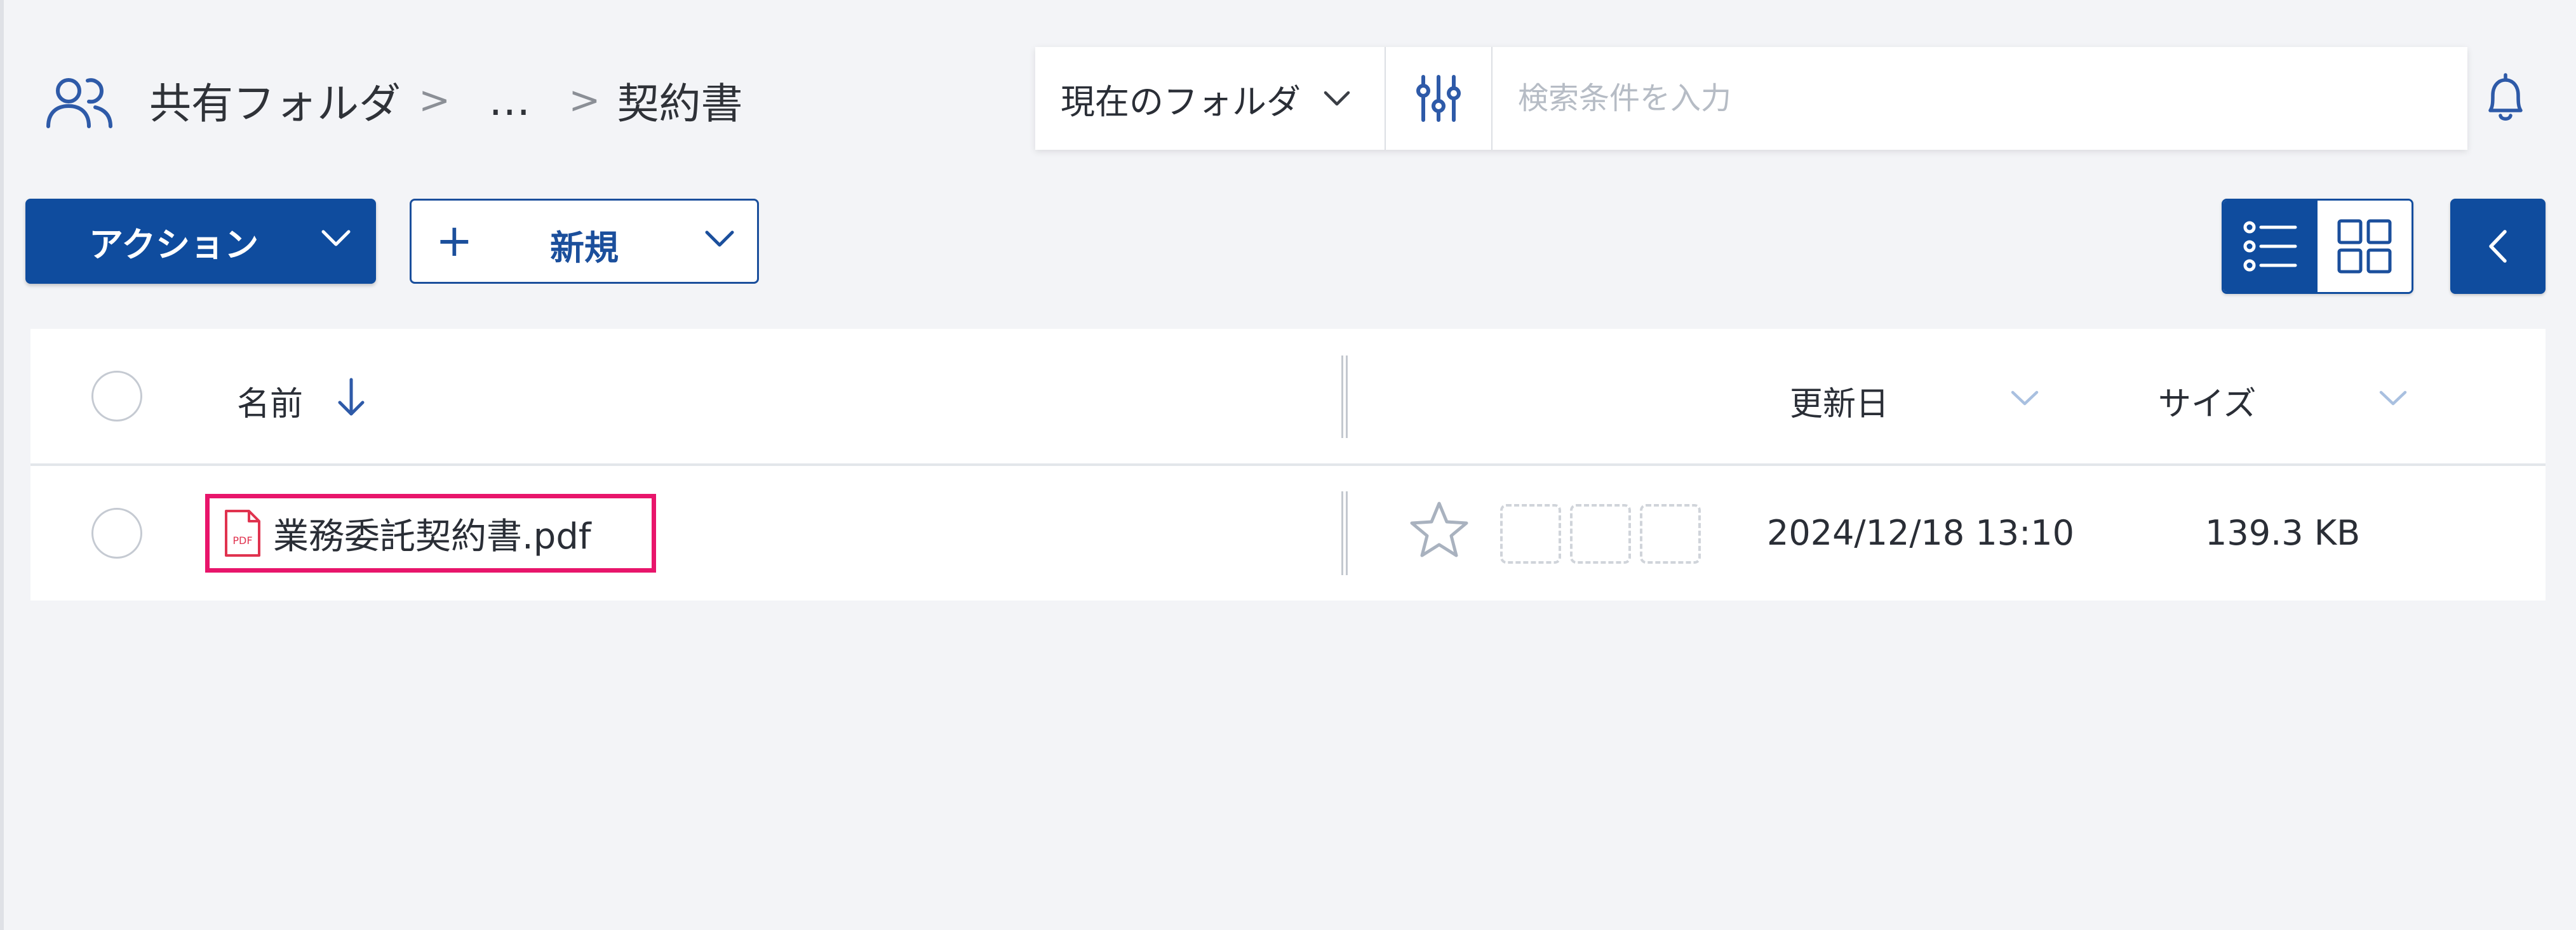 The image size is (2576, 930). I want to click on column-header-updated: 更新日, so click(1839, 401).